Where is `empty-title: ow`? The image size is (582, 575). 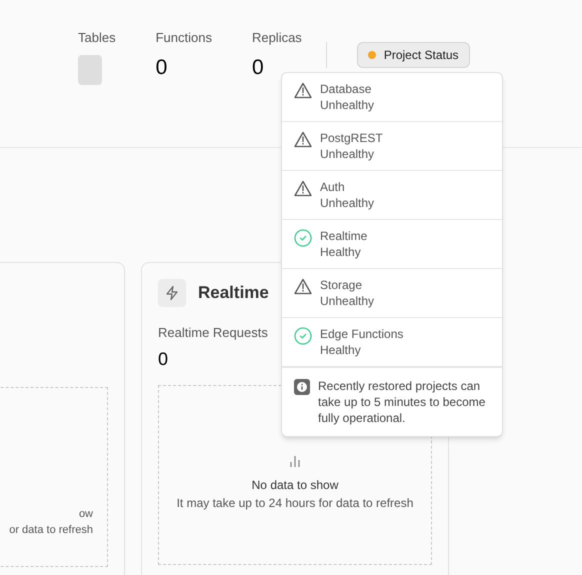
empty-title: ow is located at coordinates (85, 514).